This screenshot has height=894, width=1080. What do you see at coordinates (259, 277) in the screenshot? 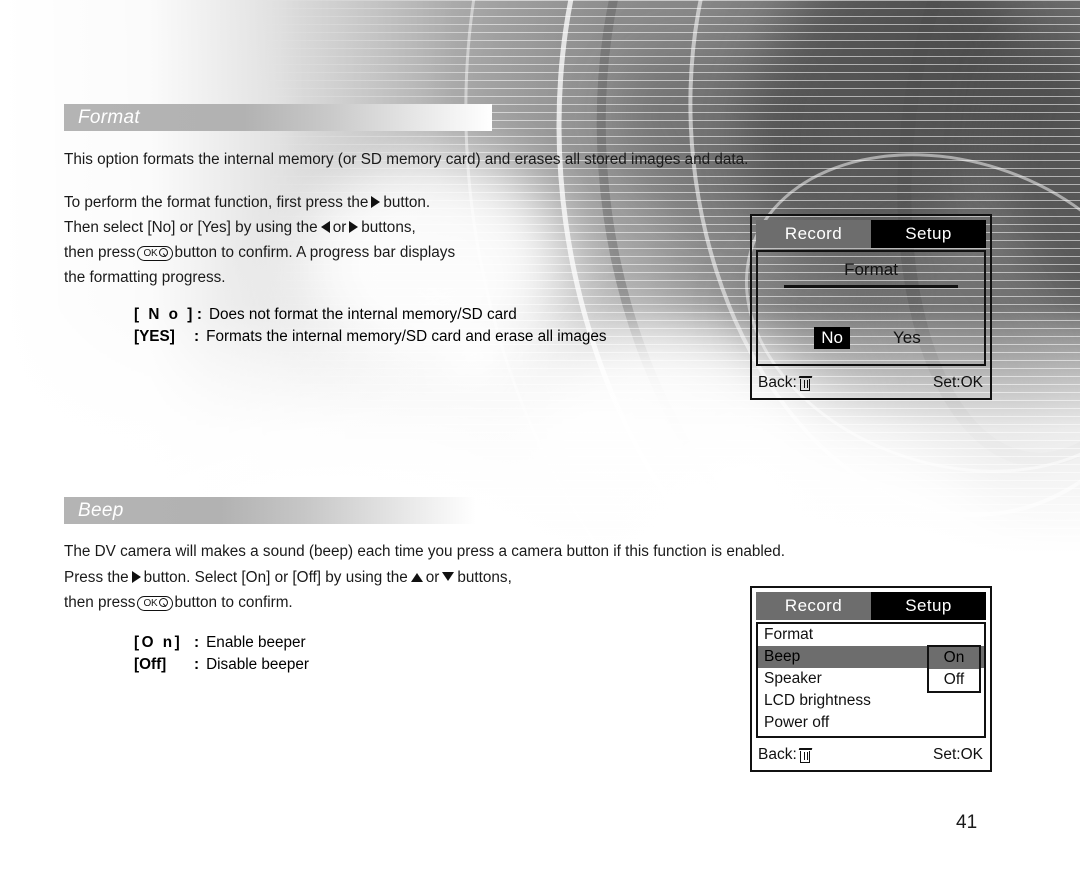
I see `format-step-line-4: the formatting progress.` at bounding box center [259, 277].